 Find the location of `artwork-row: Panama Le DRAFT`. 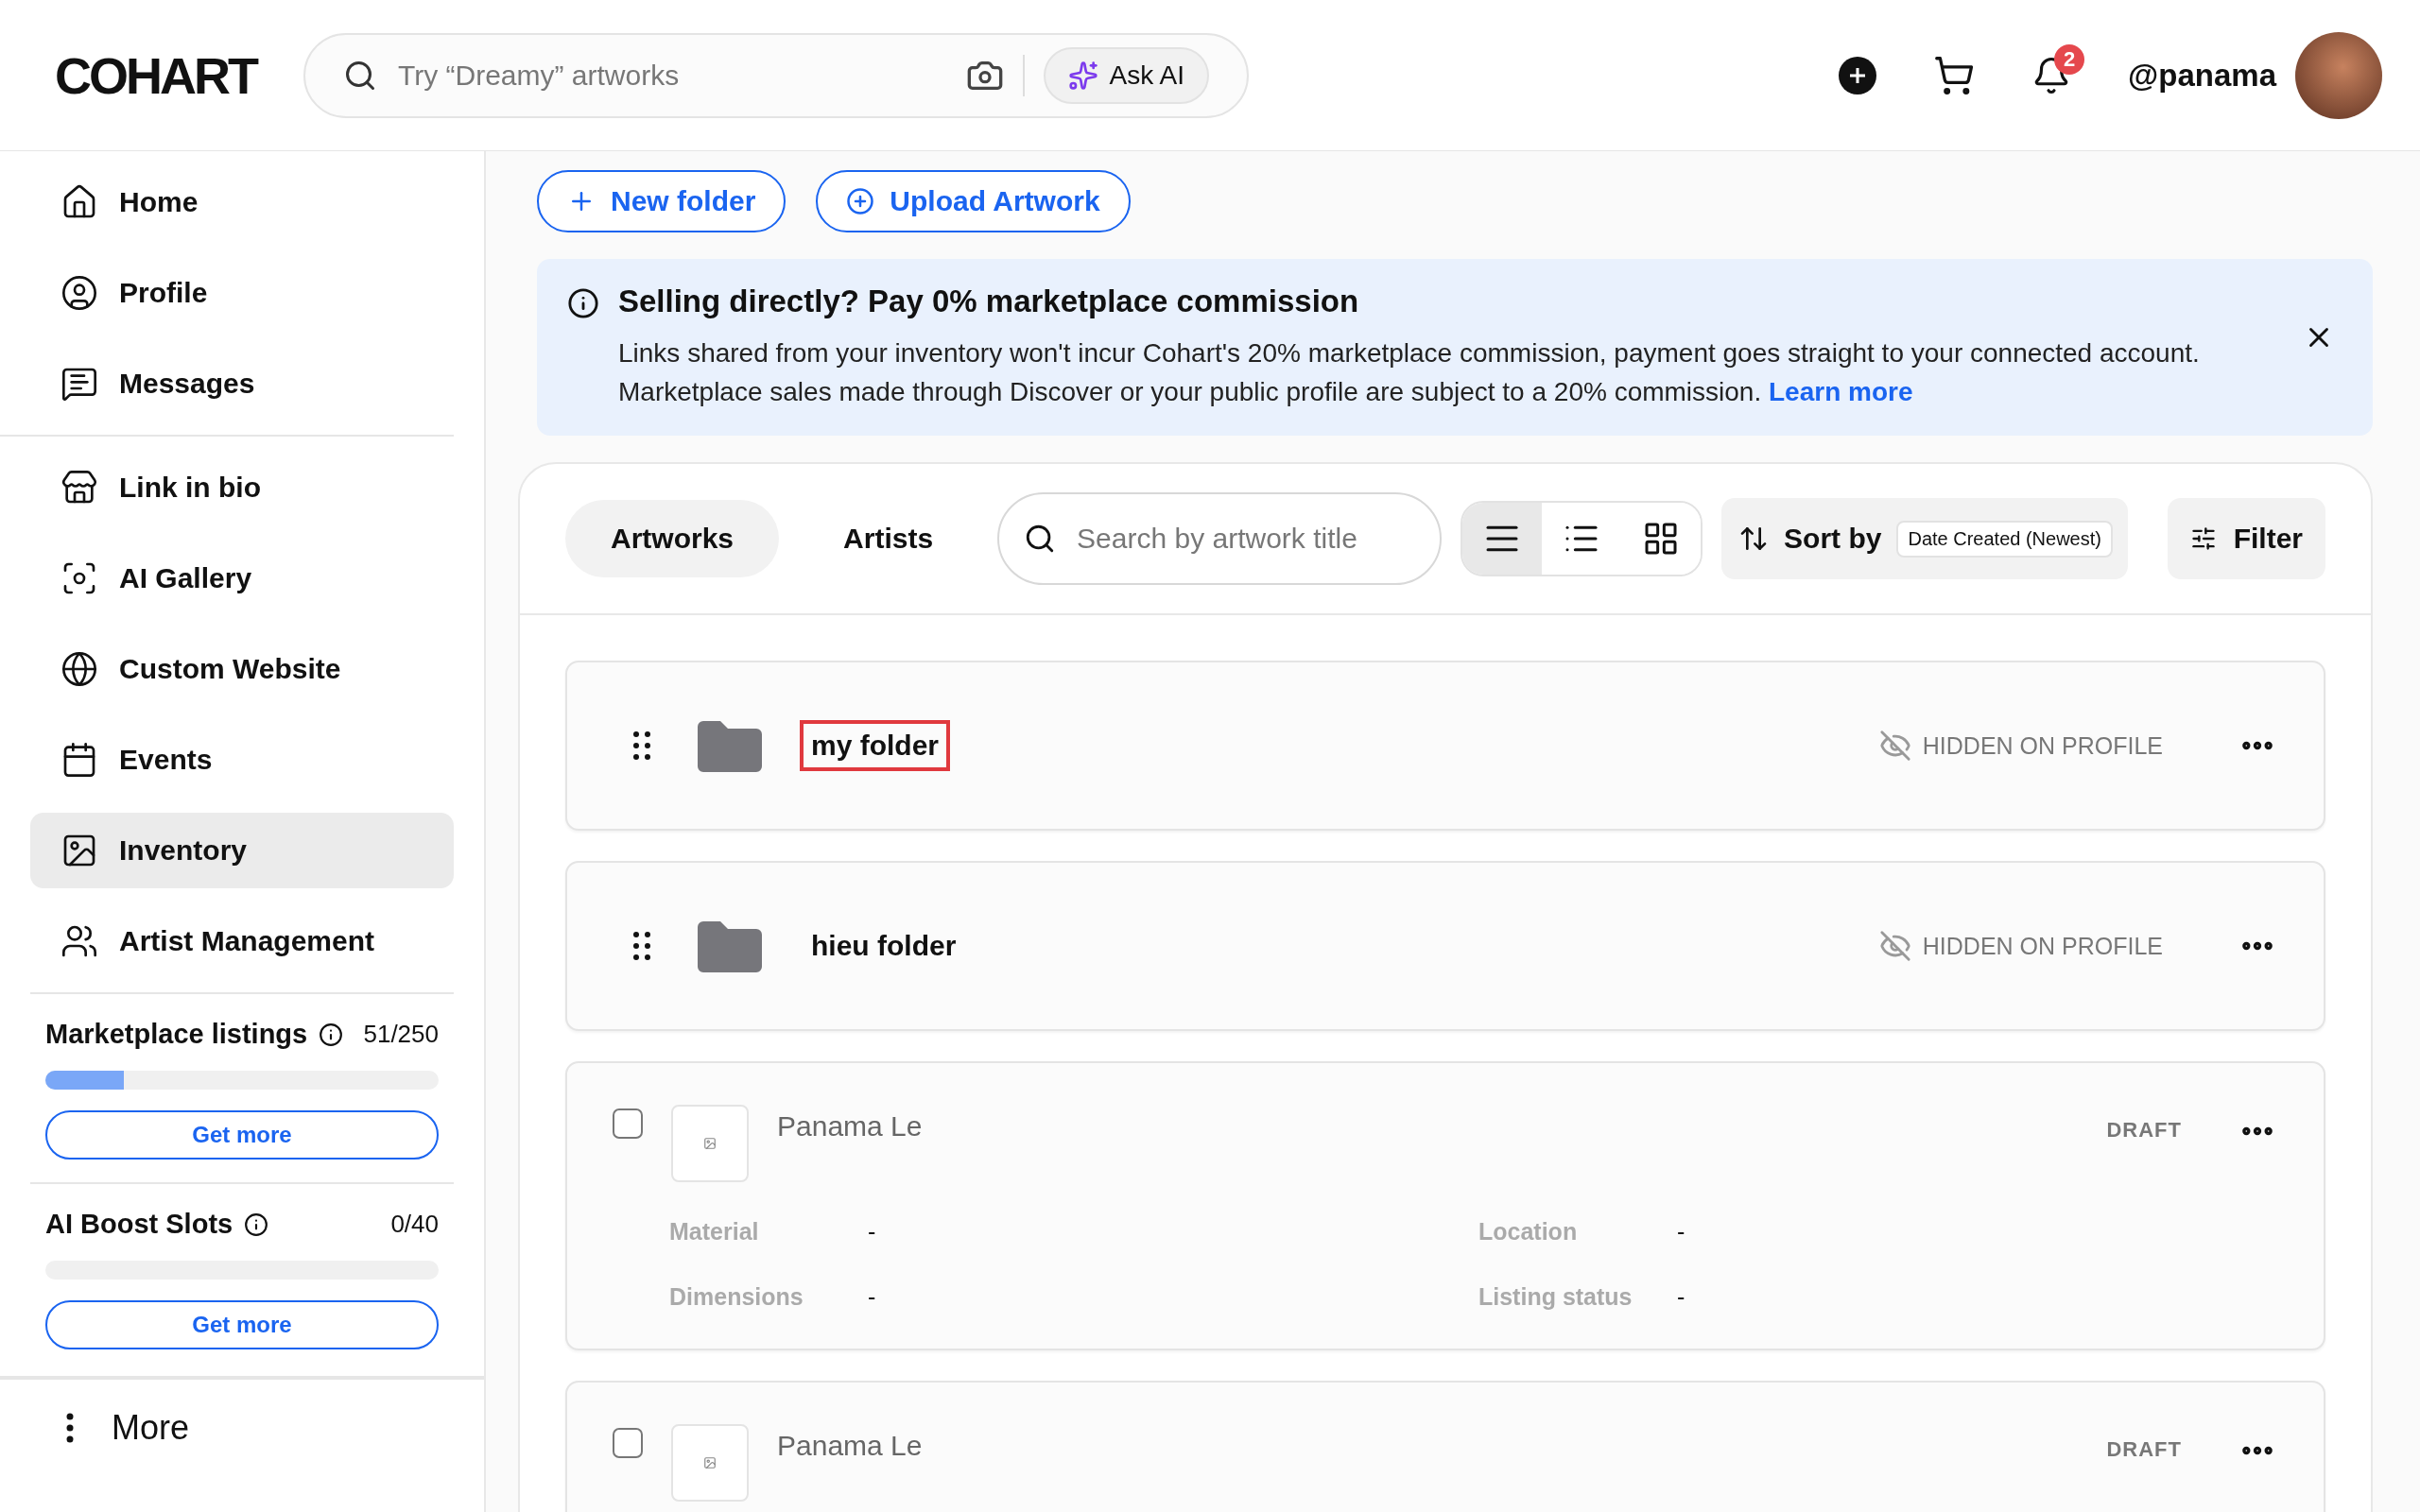

artwork-row: Panama Le DRAFT is located at coordinates (1445, 1446).